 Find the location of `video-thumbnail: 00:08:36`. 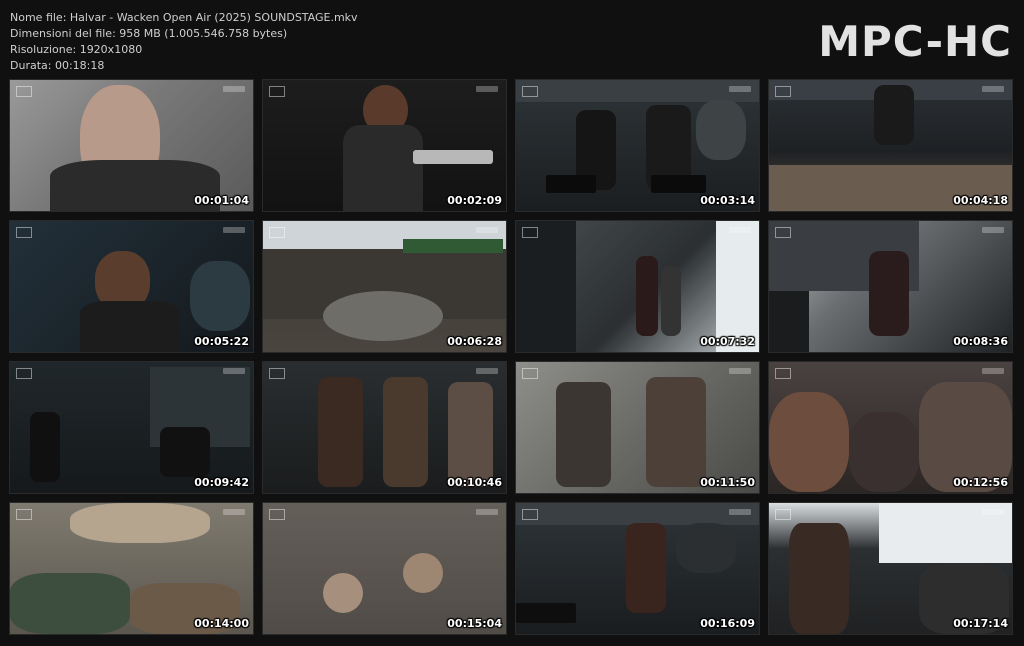

video-thumbnail: 00:08:36 is located at coordinates (890, 286).